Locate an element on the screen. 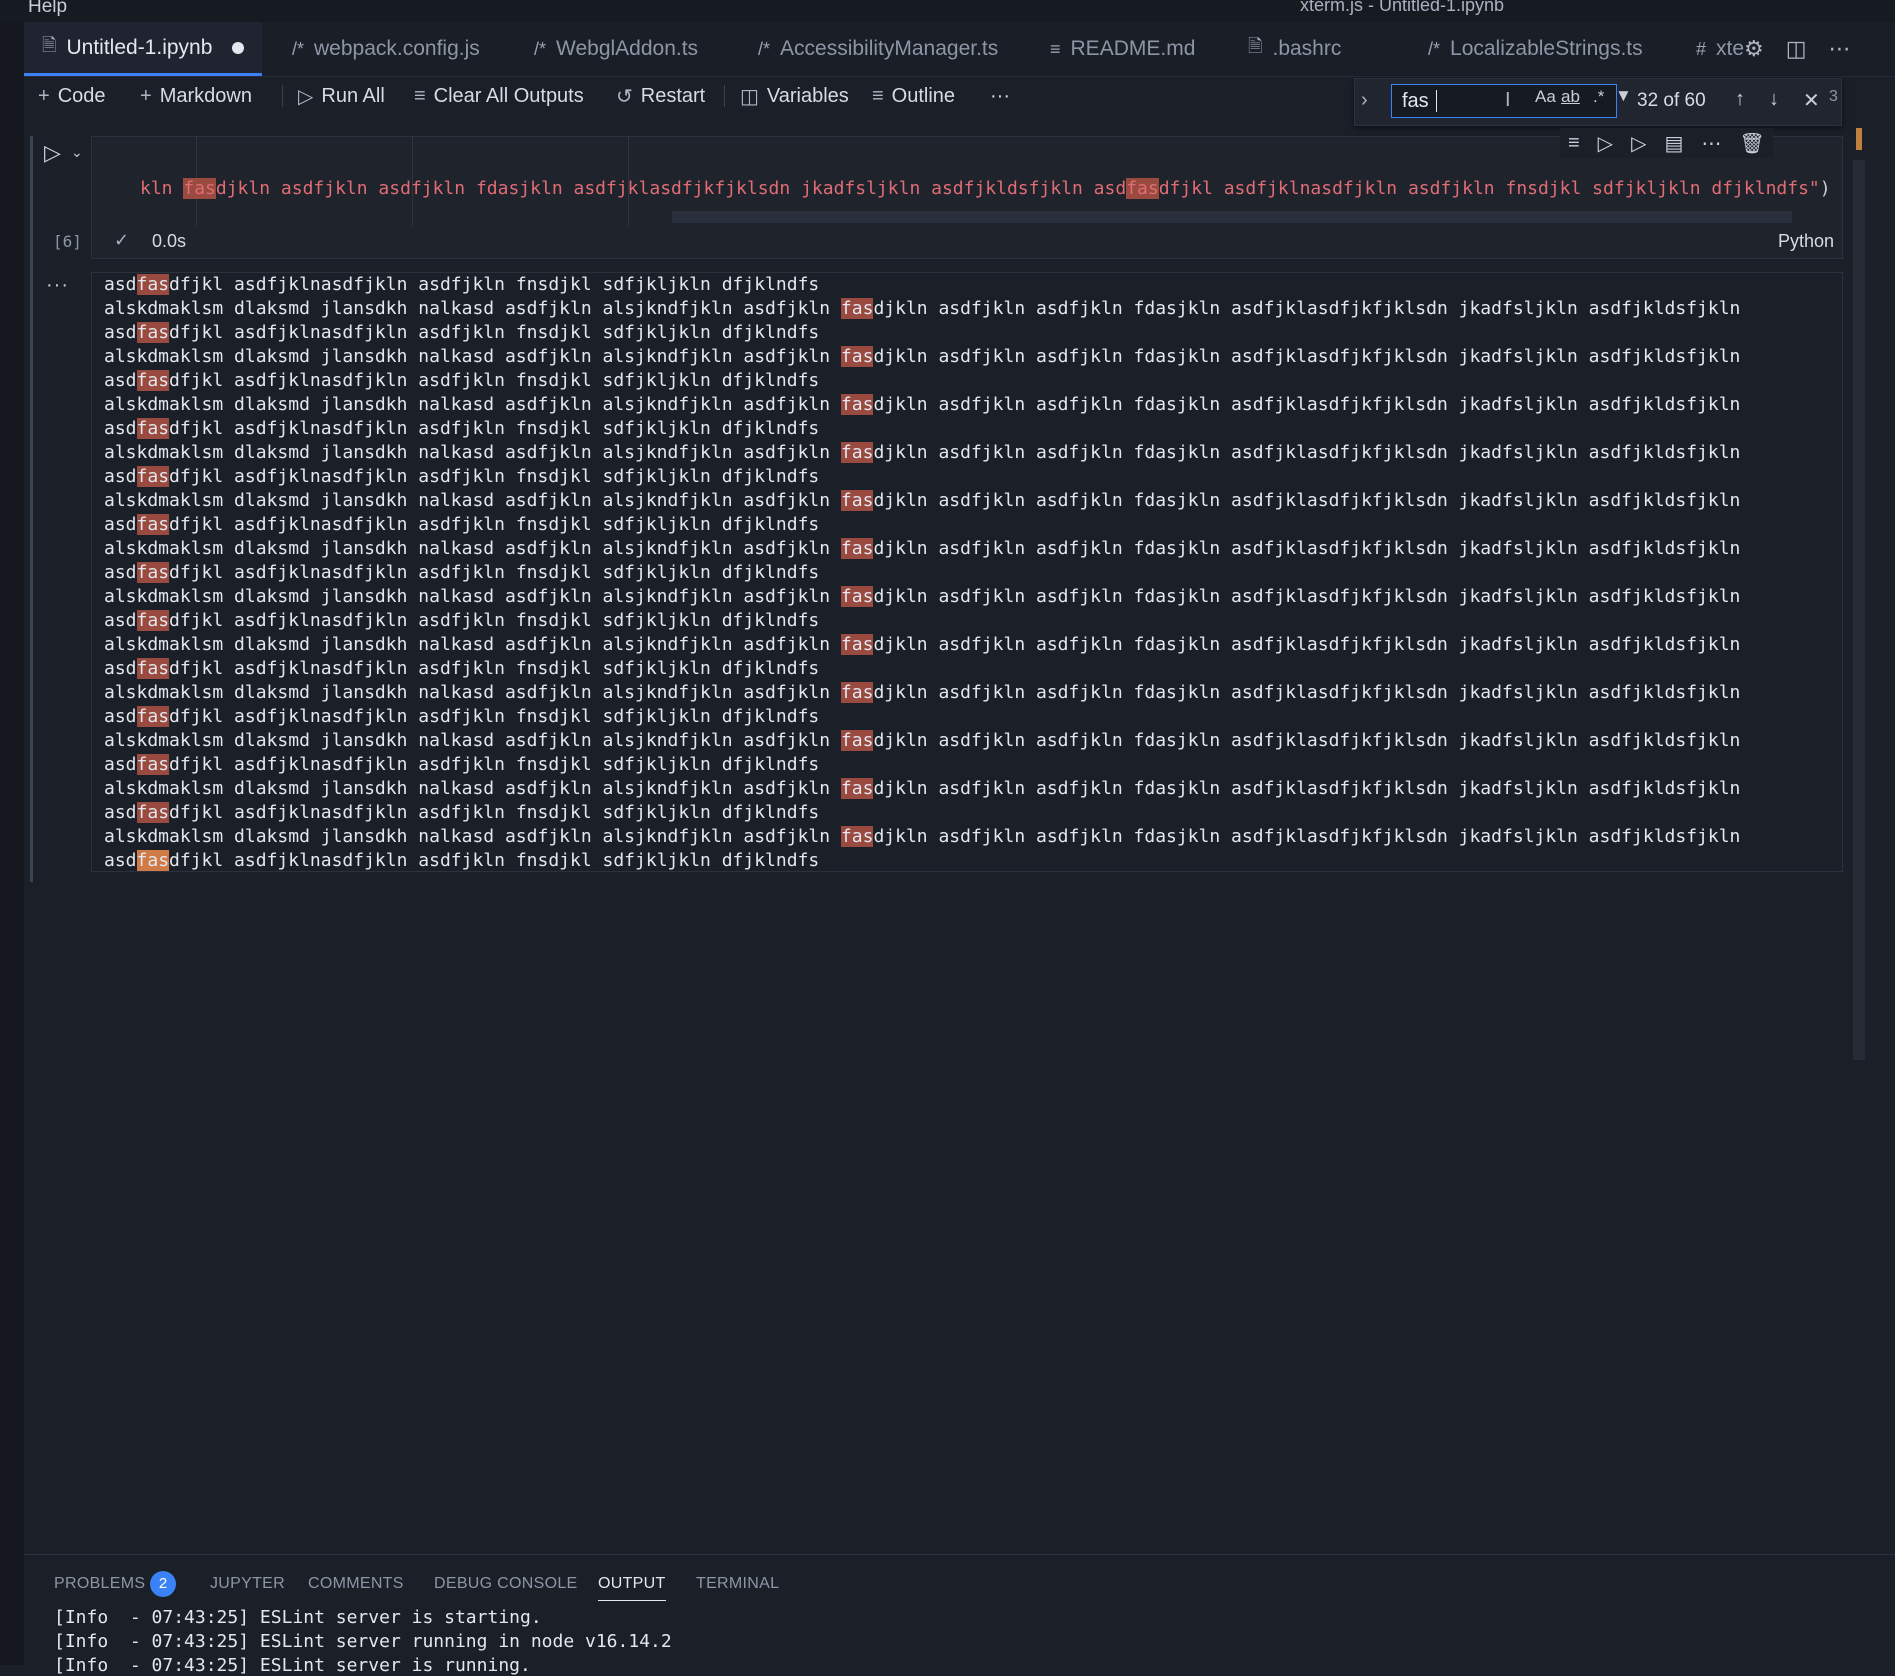 The image size is (1895, 1676). tab-label: README.md is located at coordinates (1133, 48).